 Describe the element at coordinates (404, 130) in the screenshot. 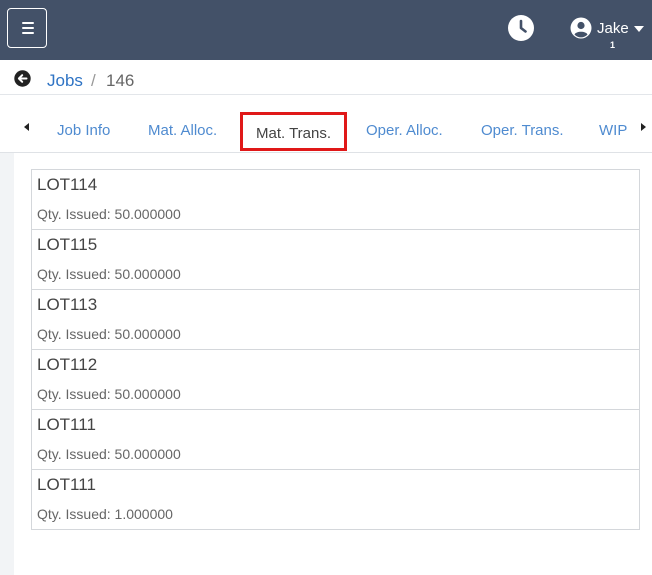

I see `tab-oper-alloc: Oper. Alloc.` at that location.